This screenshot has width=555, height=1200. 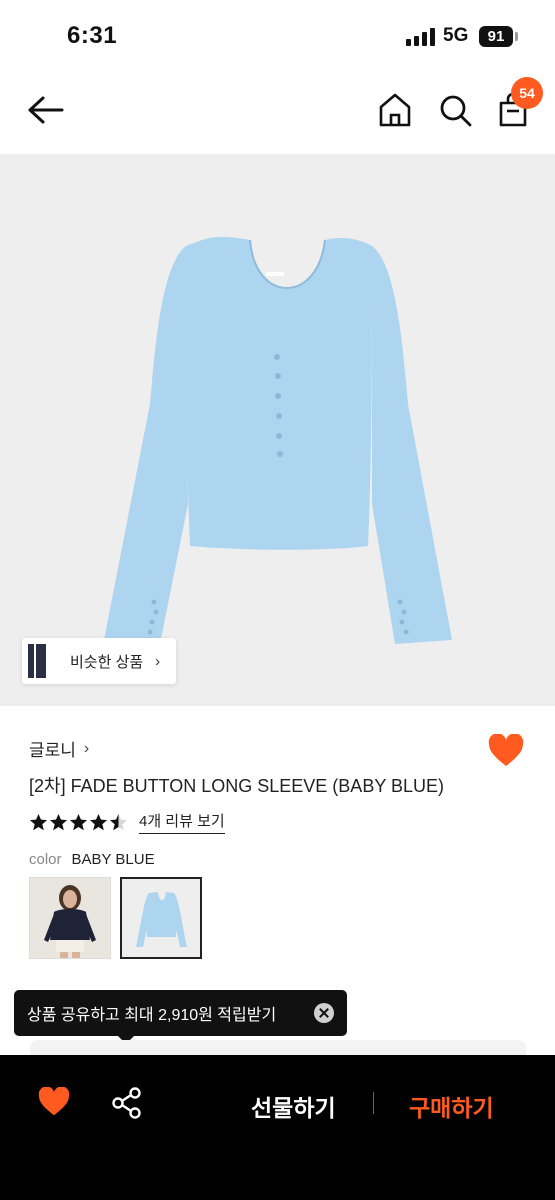 I want to click on rating-row: 4개 리뷰 보기, so click(x=127, y=822).